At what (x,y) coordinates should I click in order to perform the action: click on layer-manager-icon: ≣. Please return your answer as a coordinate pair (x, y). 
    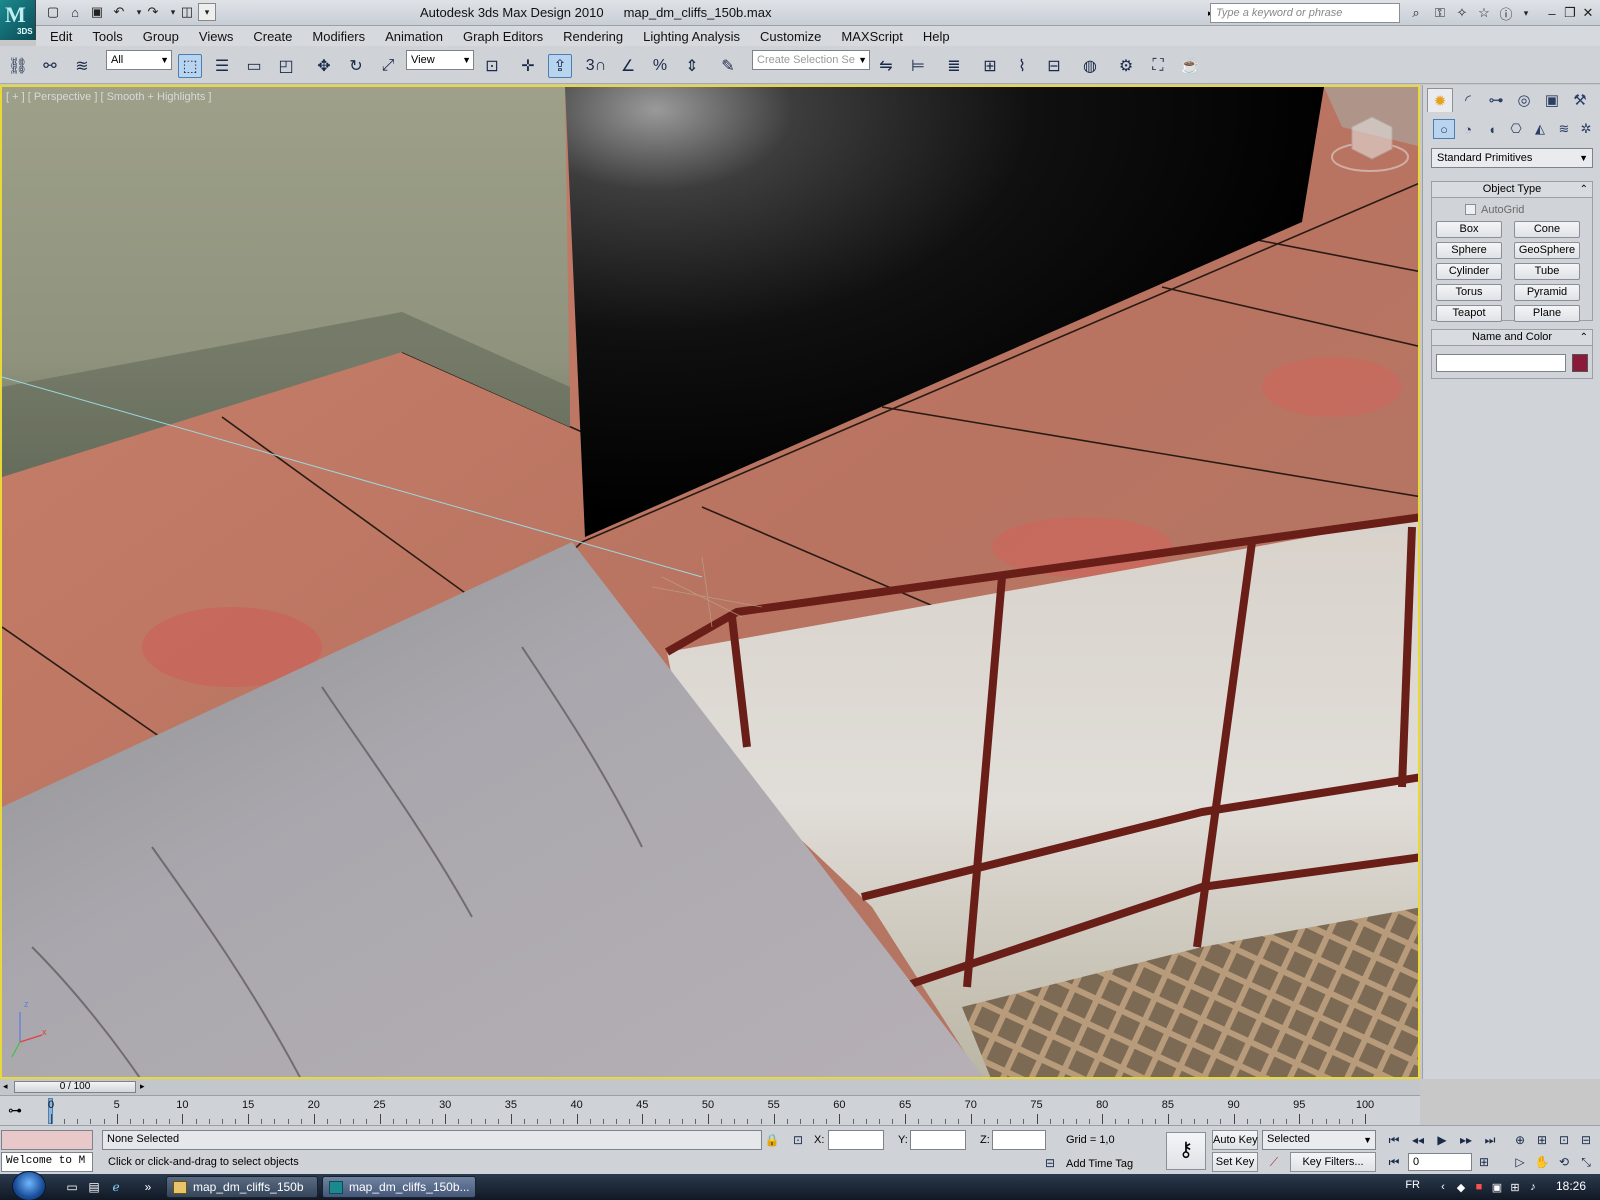
    Looking at the image, I should click on (954, 66).